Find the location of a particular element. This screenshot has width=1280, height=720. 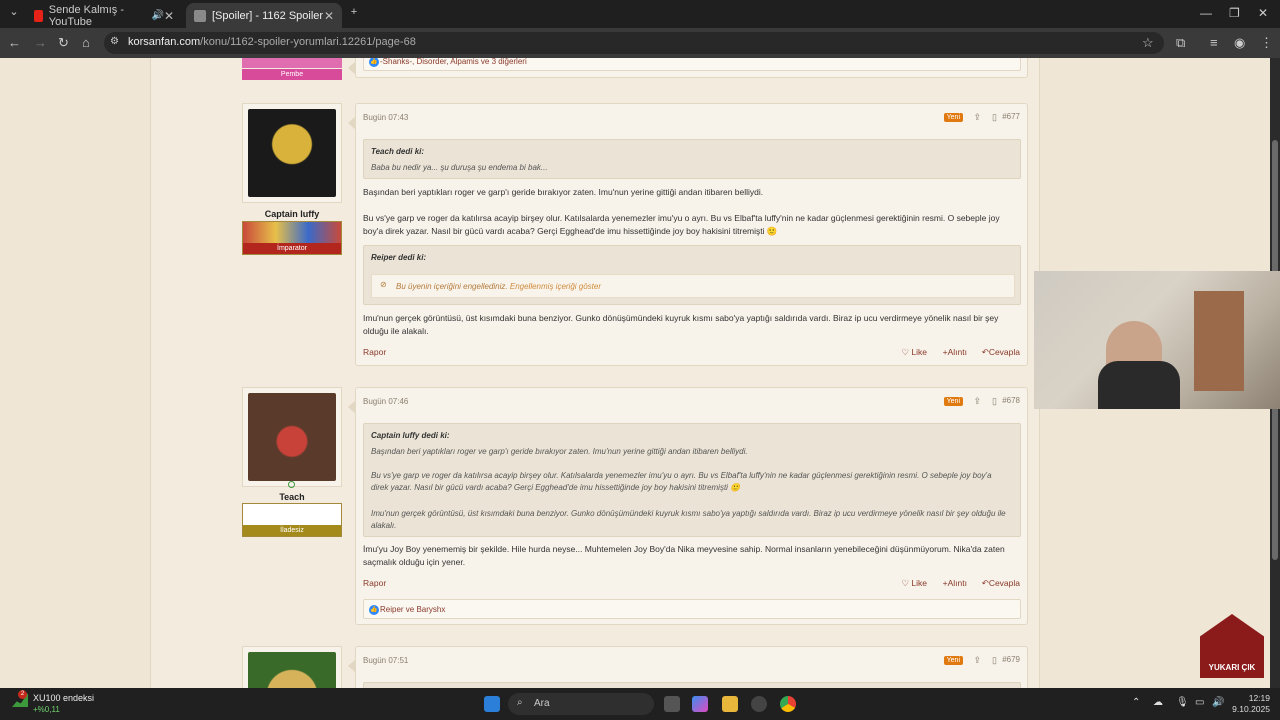

task-view-icon is located at coordinates (672, 704).